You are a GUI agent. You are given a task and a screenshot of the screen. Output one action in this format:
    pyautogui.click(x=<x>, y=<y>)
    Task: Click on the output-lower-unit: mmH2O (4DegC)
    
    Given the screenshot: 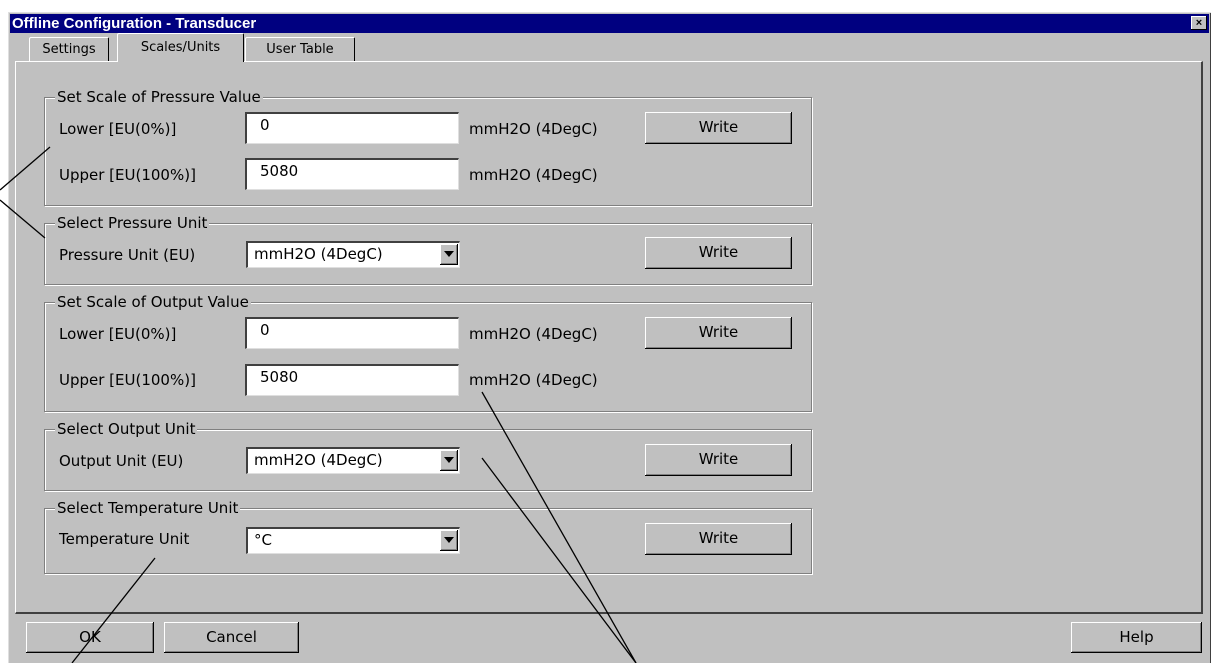 What is the action you would take?
    pyautogui.click(x=533, y=334)
    